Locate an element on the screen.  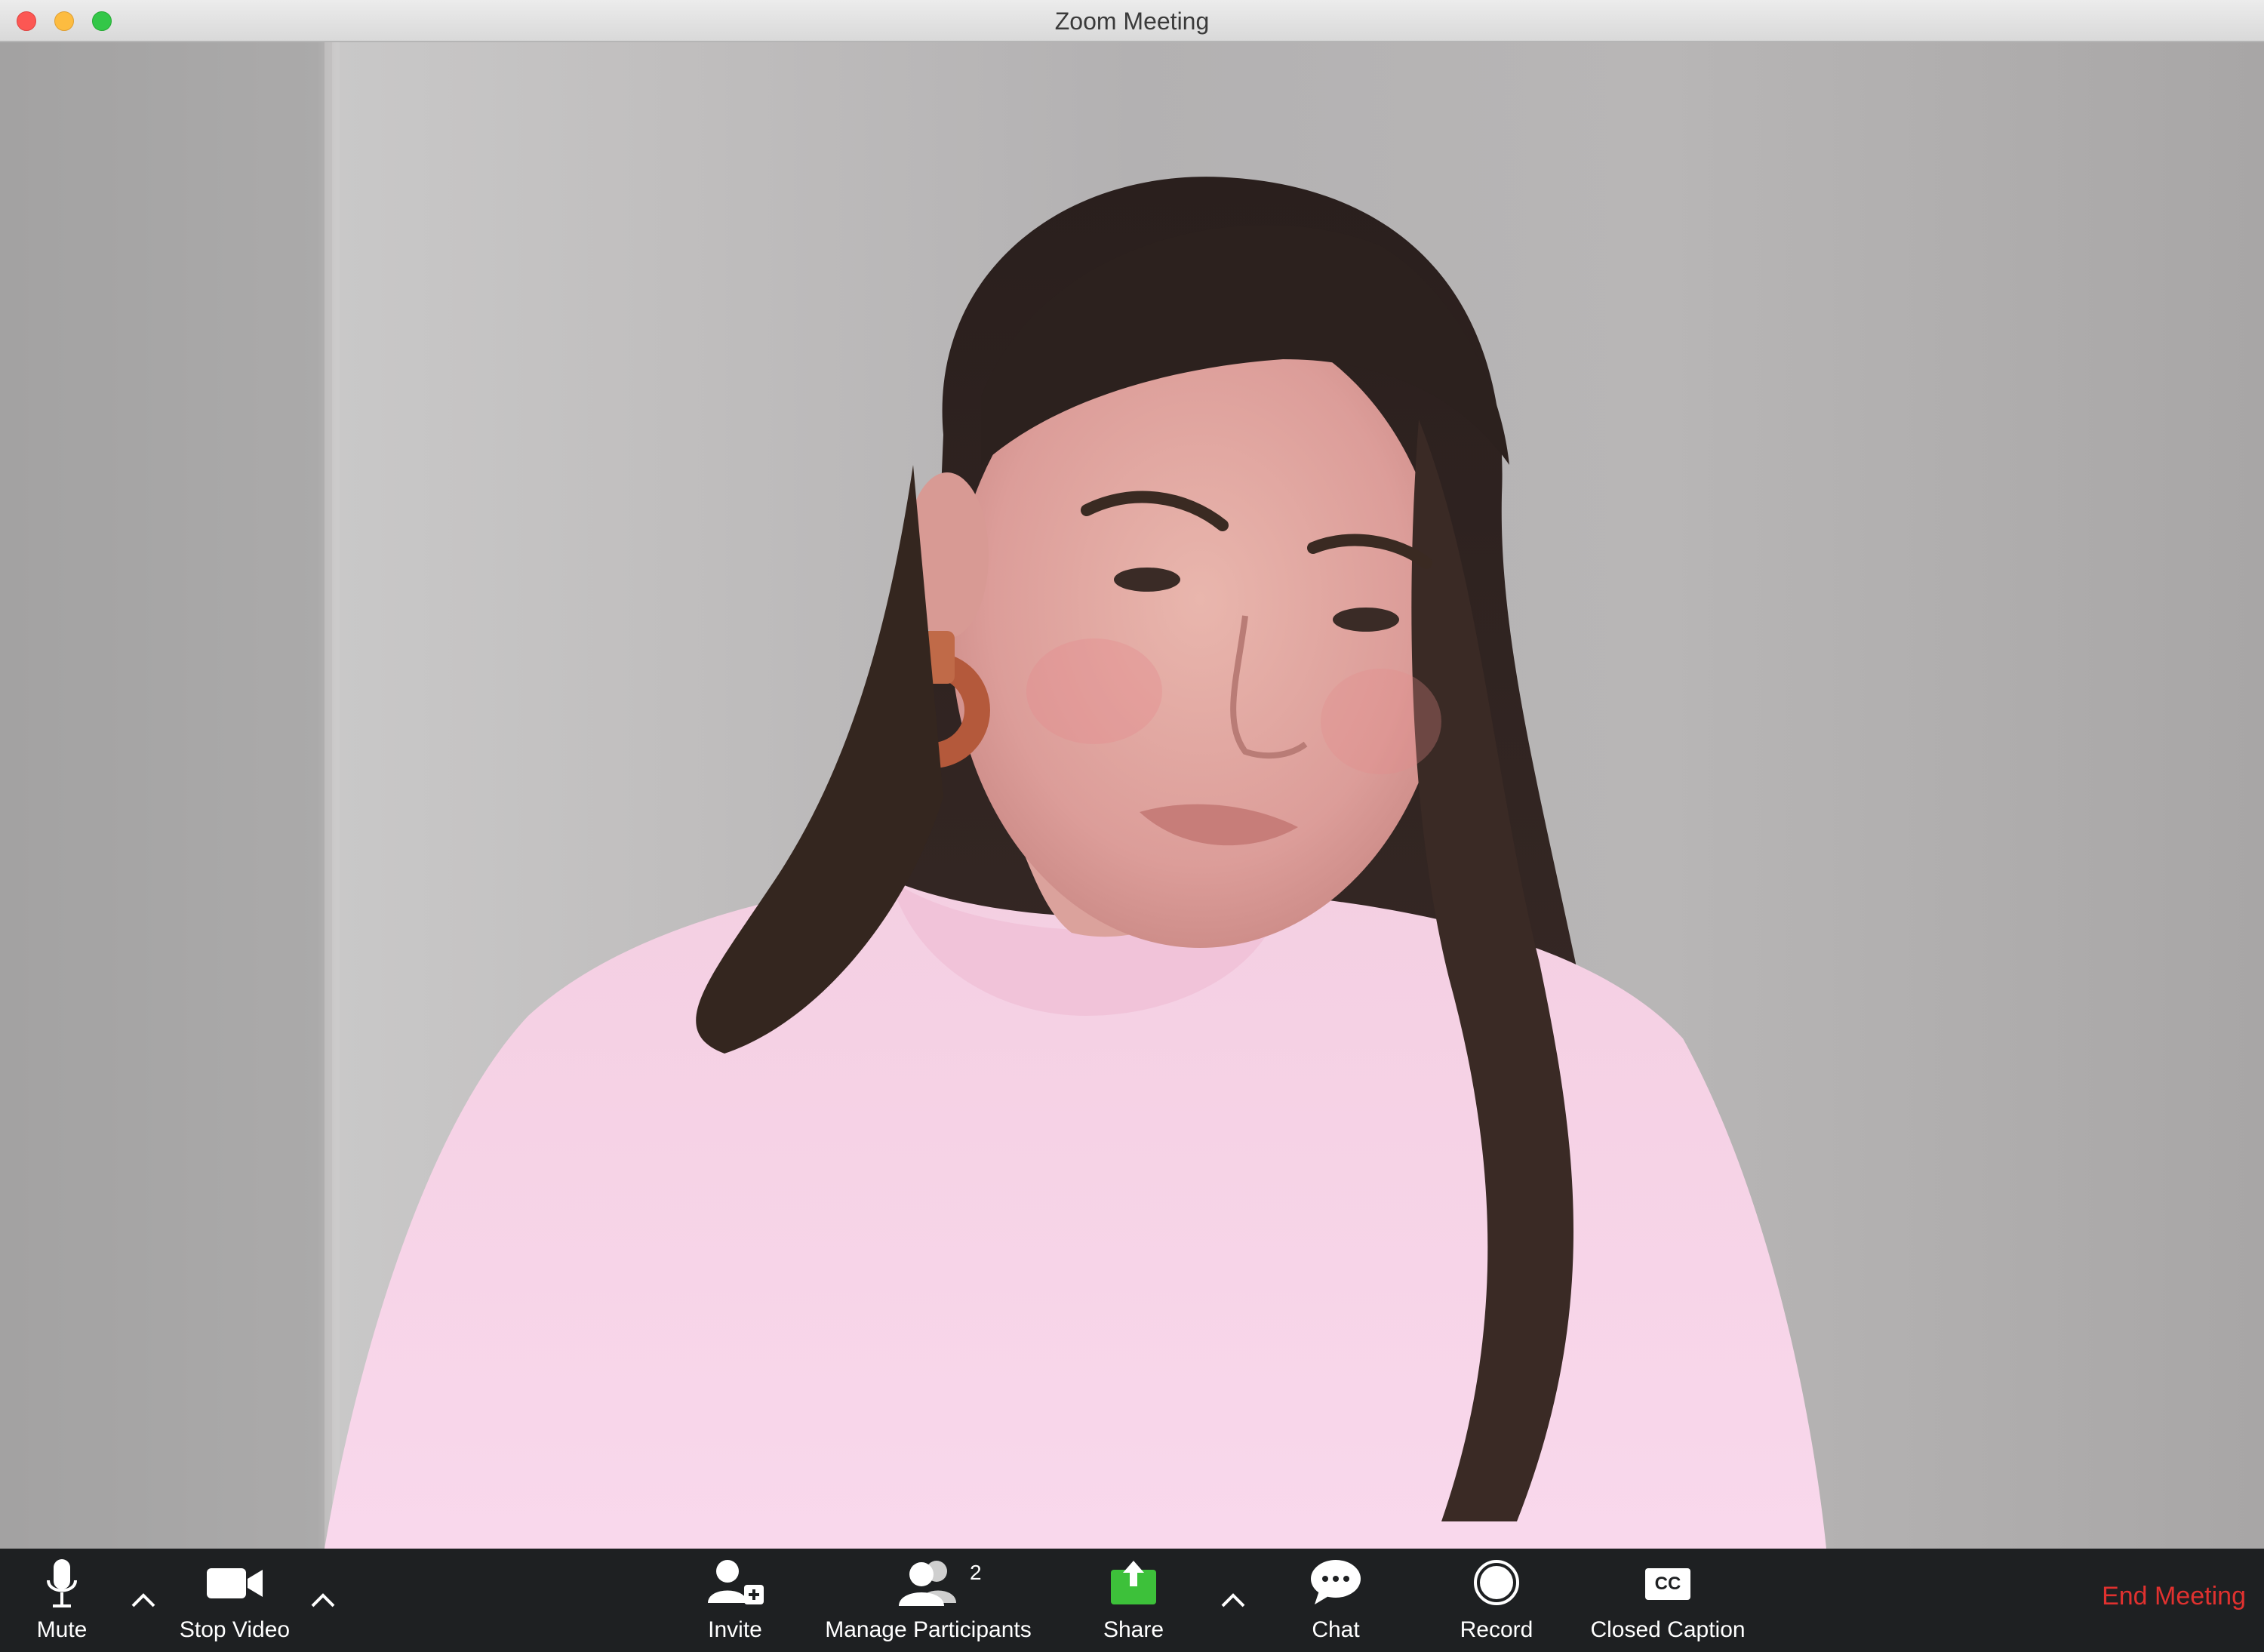
invite-button: Invite is located at coordinates (735, 1600).